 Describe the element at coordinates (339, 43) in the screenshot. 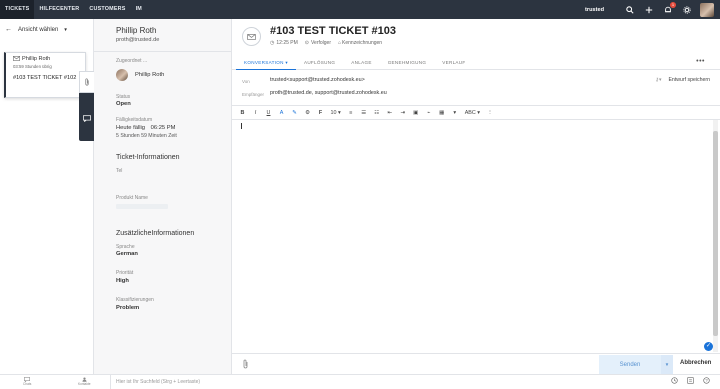

I see `tag-icon: ⌂` at that location.